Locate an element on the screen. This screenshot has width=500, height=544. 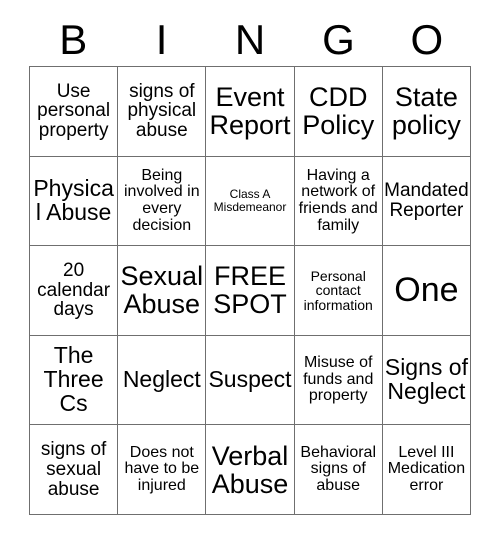
bingo-cell: State policy is located at coordinates (427, 112).